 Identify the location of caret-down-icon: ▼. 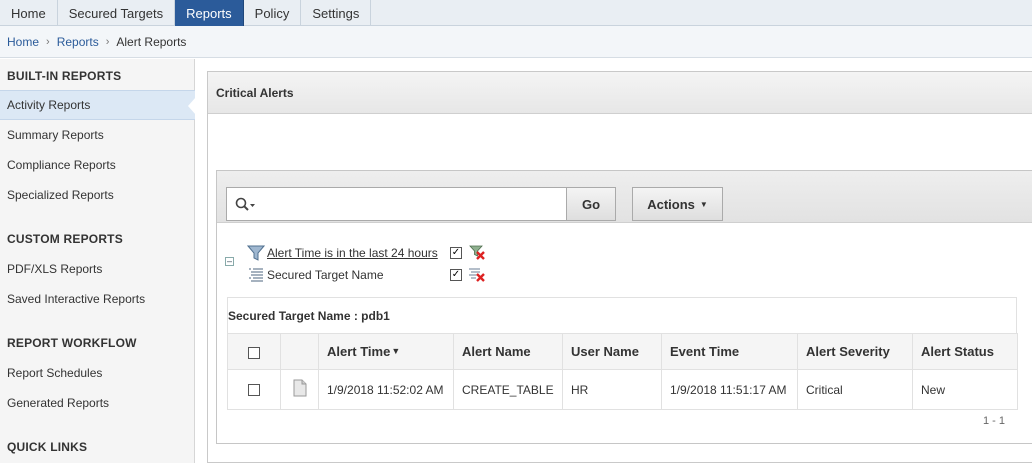
(703, 204).